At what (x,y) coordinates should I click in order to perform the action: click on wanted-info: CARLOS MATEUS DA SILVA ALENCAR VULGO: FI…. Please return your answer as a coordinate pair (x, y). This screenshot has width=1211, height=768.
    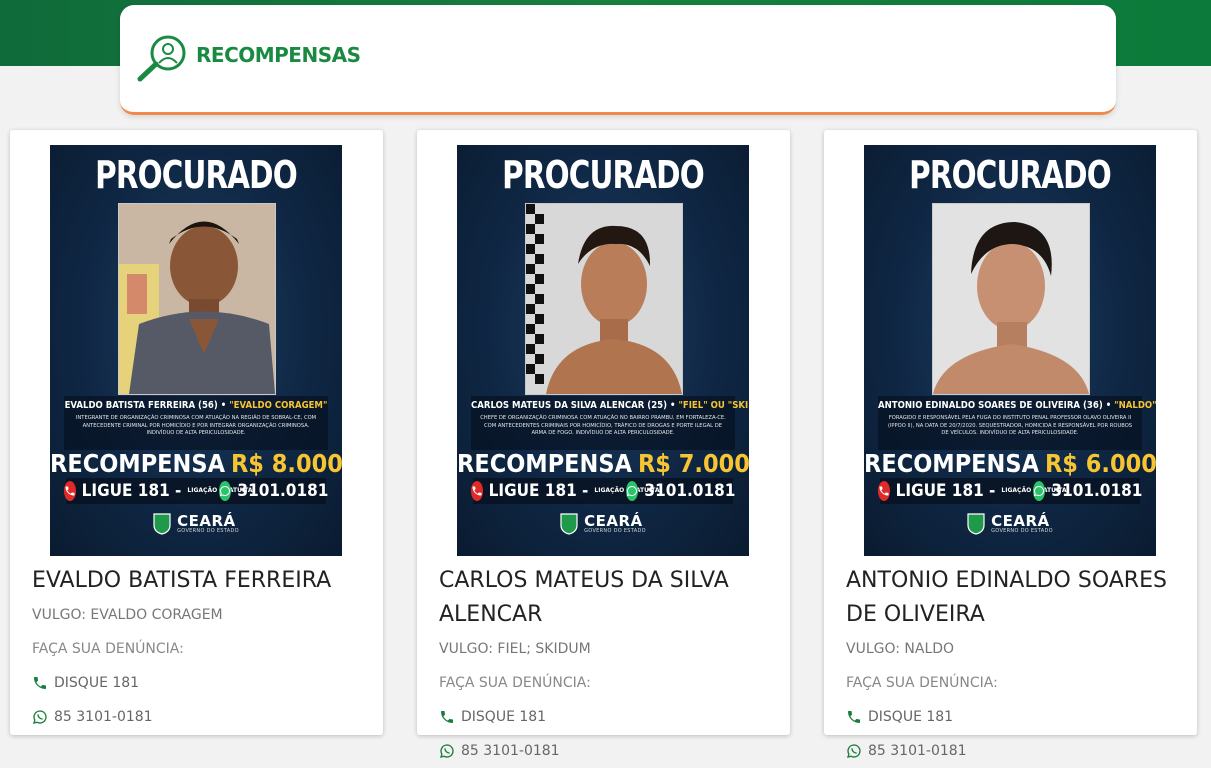
    Looking at the image, I should click on (606, 666).